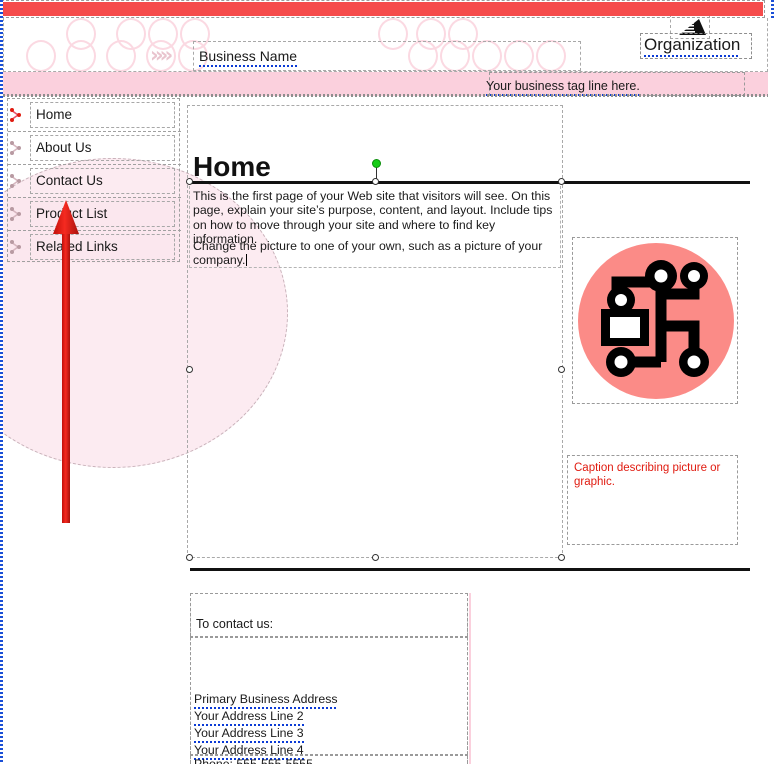 This screenshot has height=764, width=774. What do you see at coordinates (470, 182) in the screenshot?
I see `horizontal-rule-top` at bounding box center [470, 182].